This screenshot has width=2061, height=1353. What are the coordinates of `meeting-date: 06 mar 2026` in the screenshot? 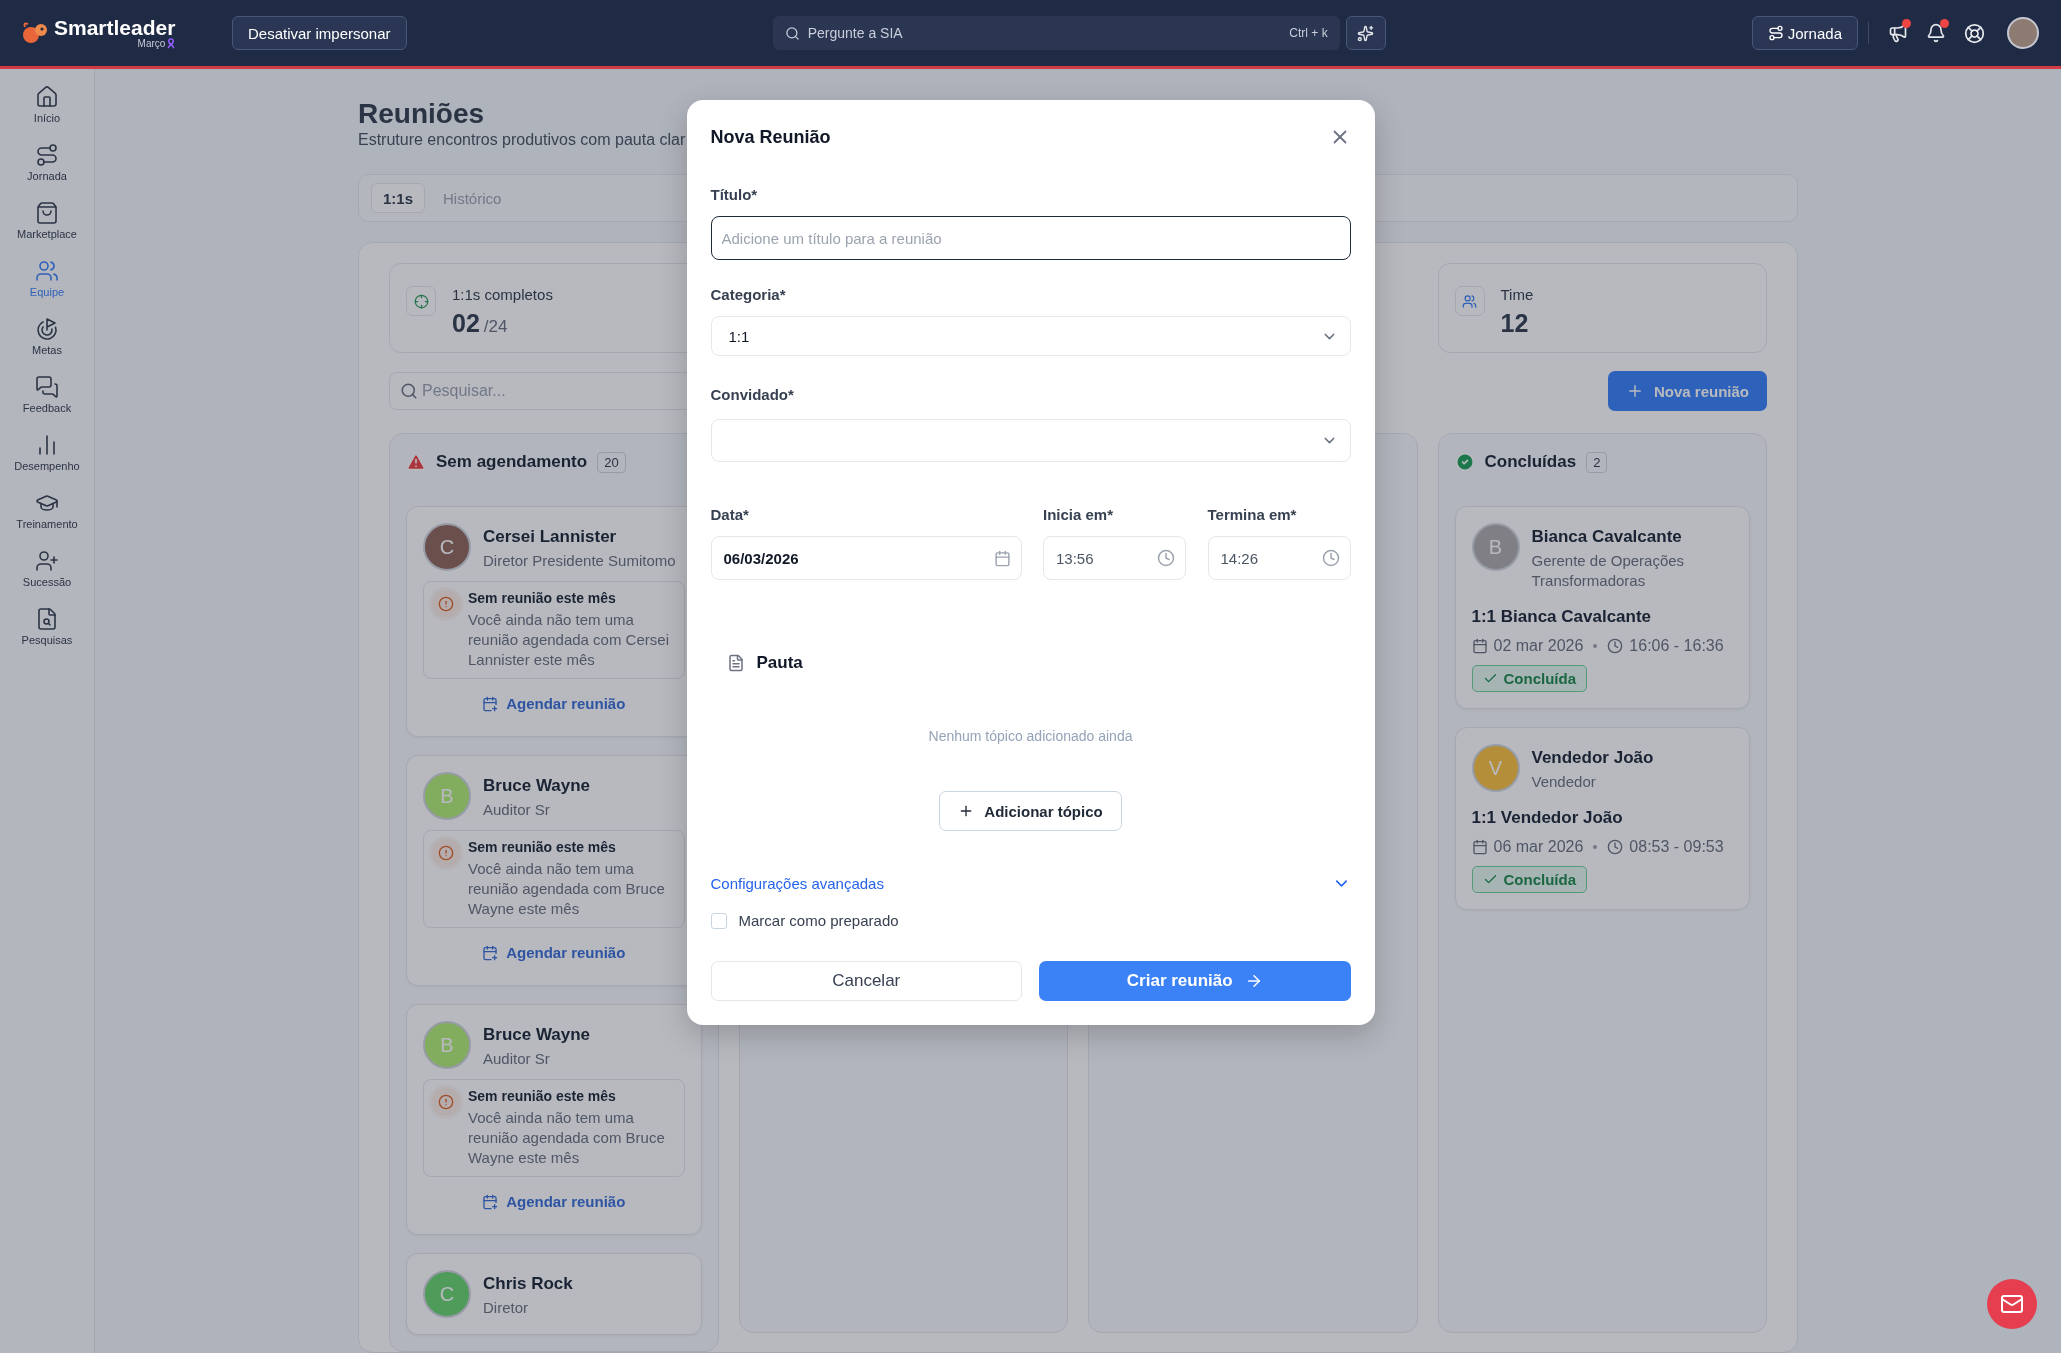 It's located at (1538, 847).